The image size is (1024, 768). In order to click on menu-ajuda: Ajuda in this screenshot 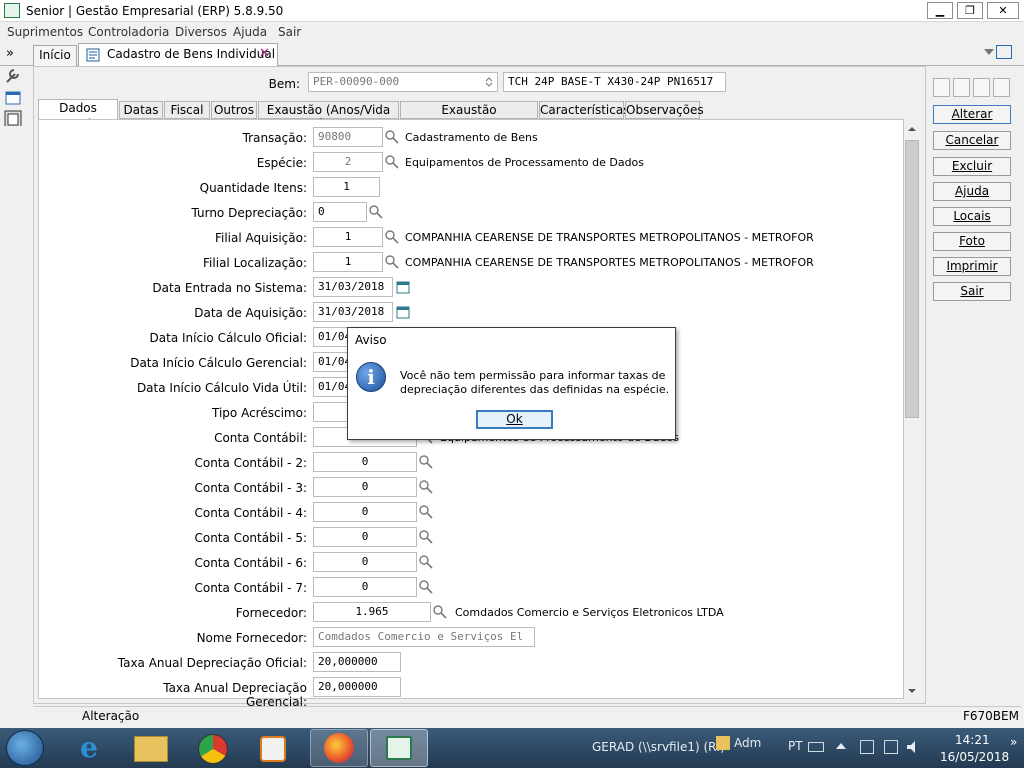, I will do `click(250, 32)`.